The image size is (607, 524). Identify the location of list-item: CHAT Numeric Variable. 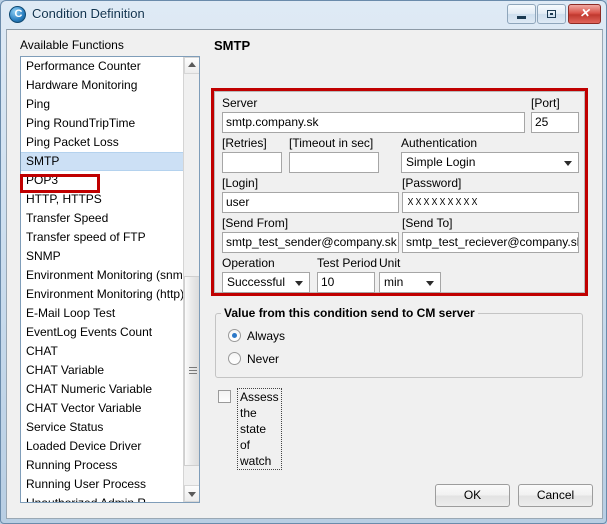
(102, 389).